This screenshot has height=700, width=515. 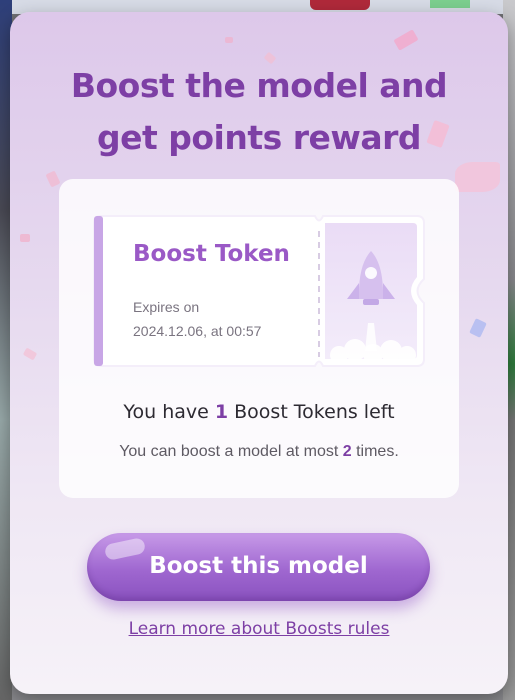 What do you see at coordinates (221, 412) in the screenshot?
I see `tokens-count: 1` at bounding box center [221, 412].